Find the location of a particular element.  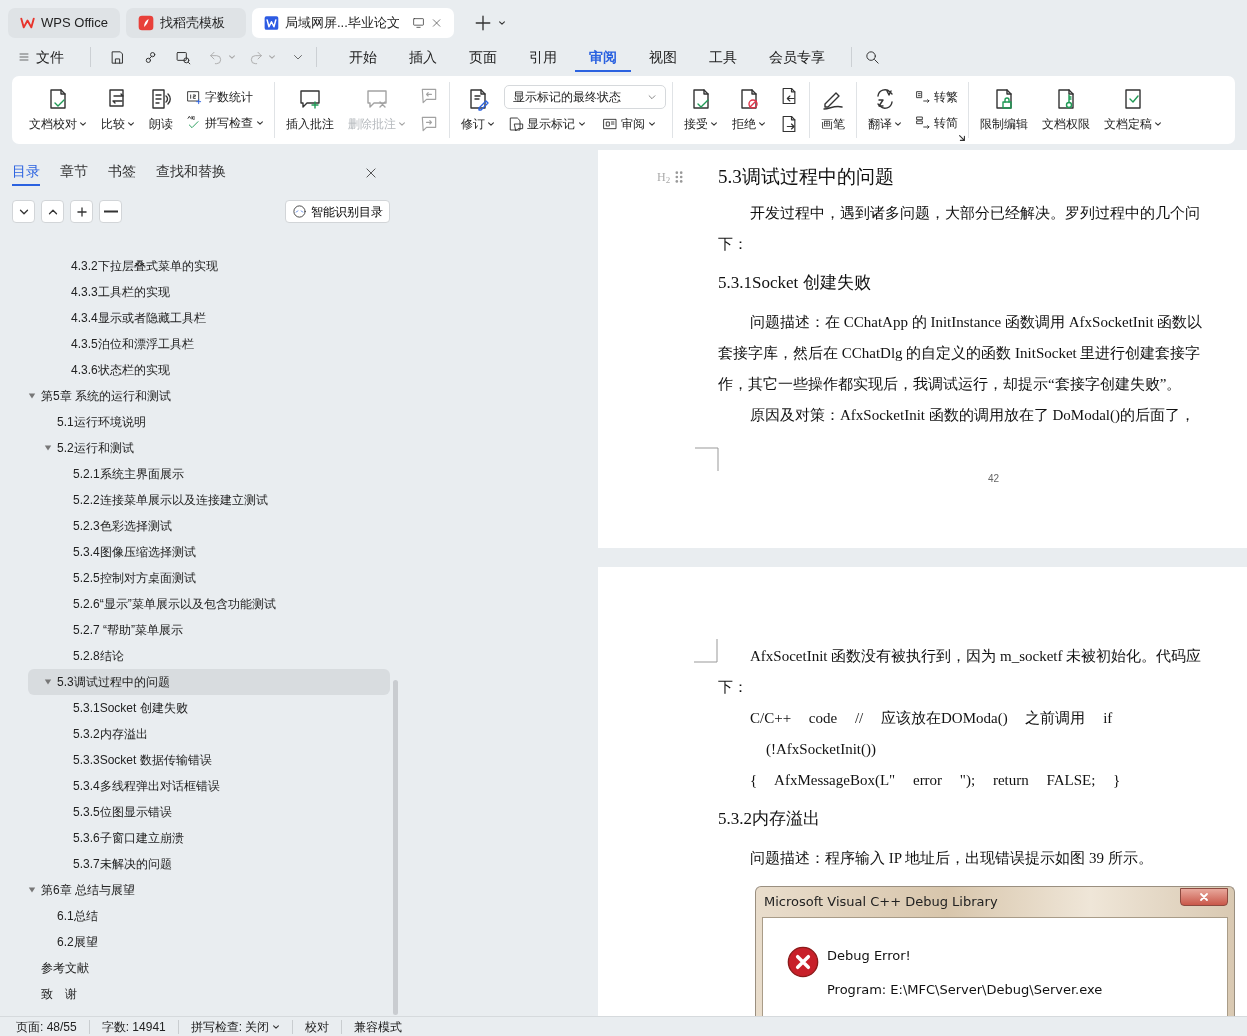

ribbon-tab: 页面 is located at coordinates (483, 57).